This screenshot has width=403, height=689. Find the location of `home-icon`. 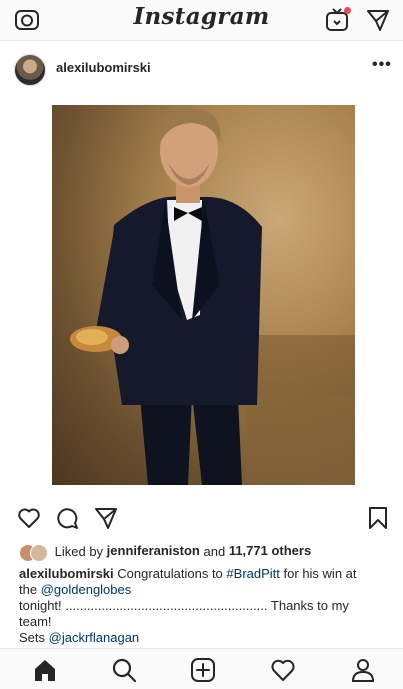

home-icon is located at coordinates (45, 670).